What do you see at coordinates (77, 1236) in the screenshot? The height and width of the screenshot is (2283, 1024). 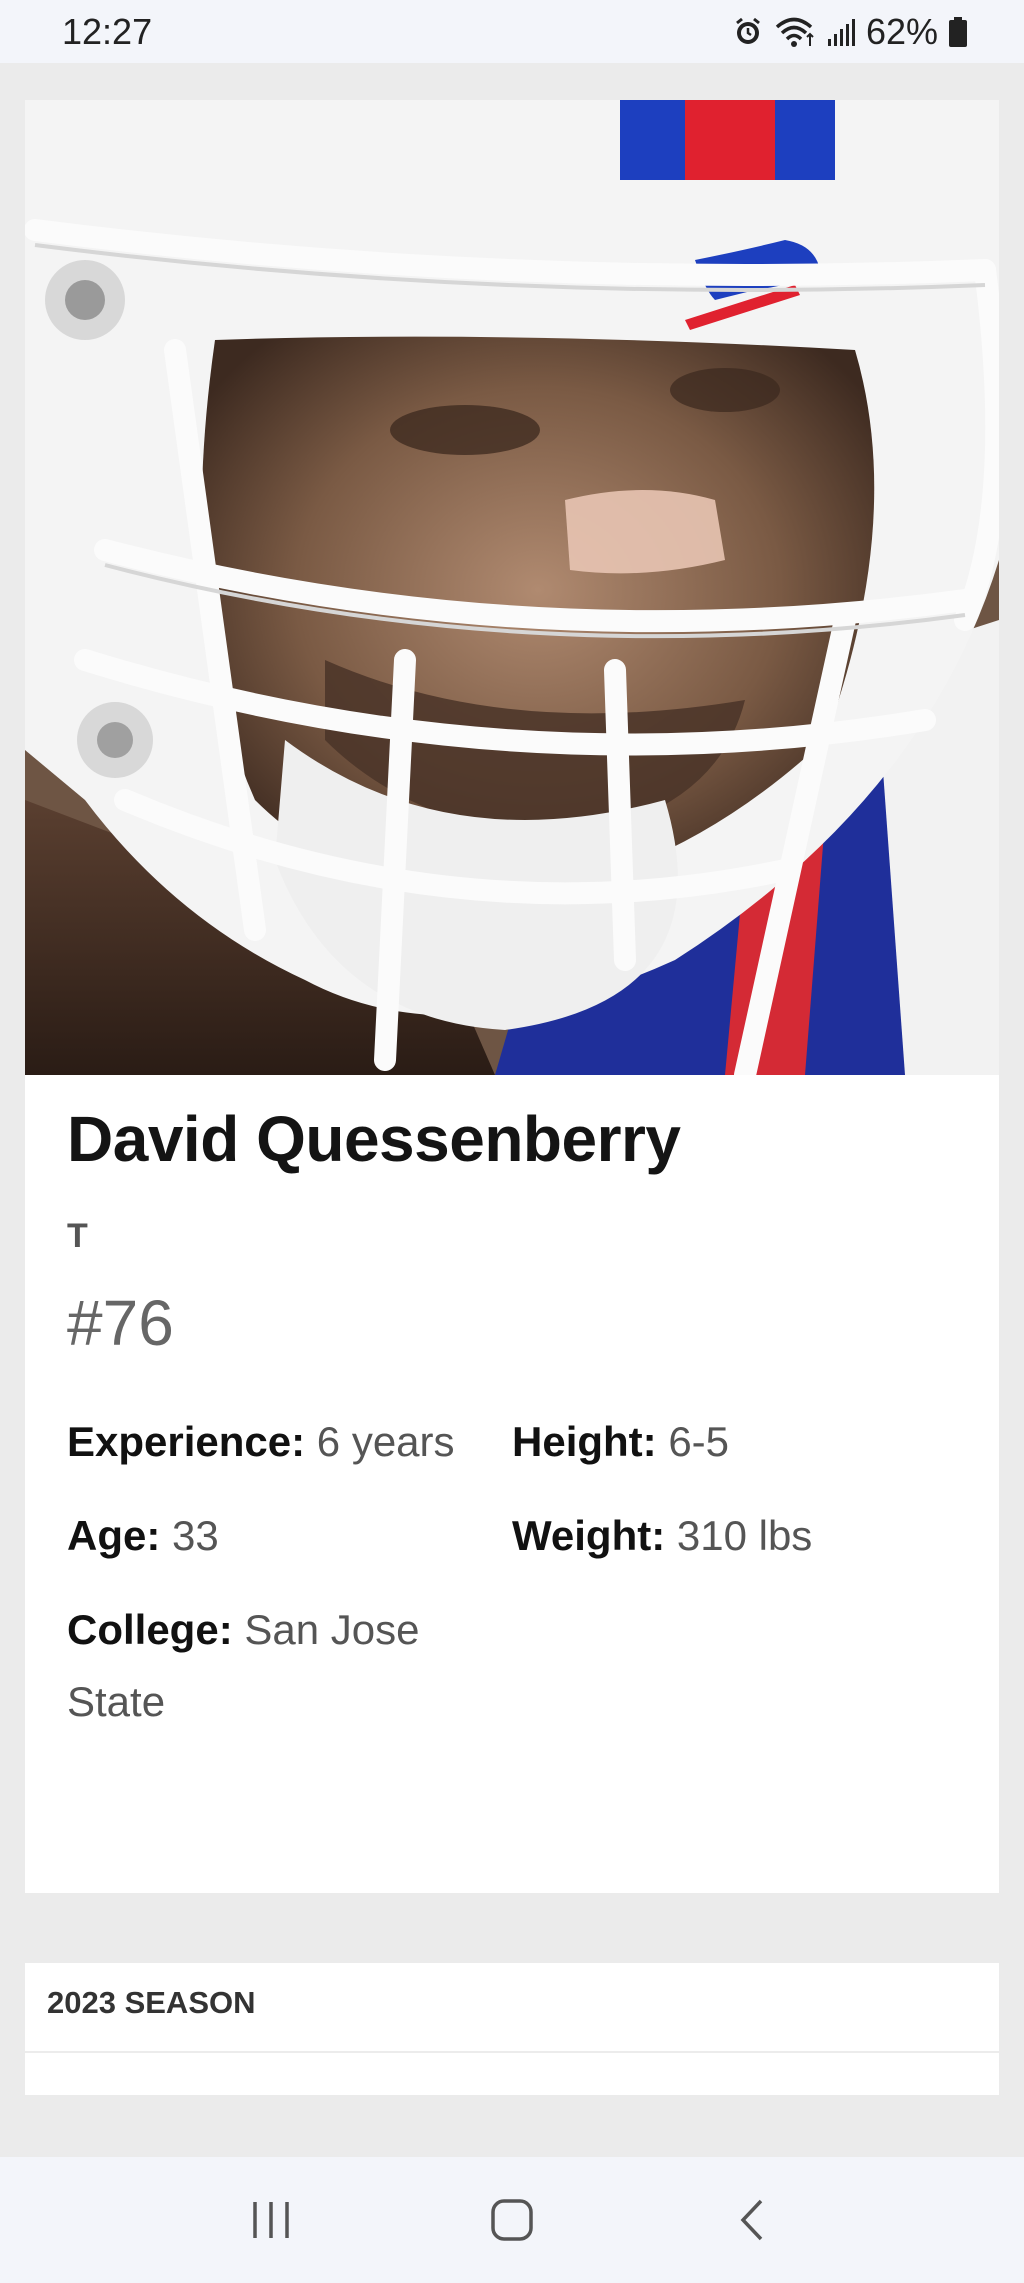 I see `player-position: T` at bounding box center [77, 1236].